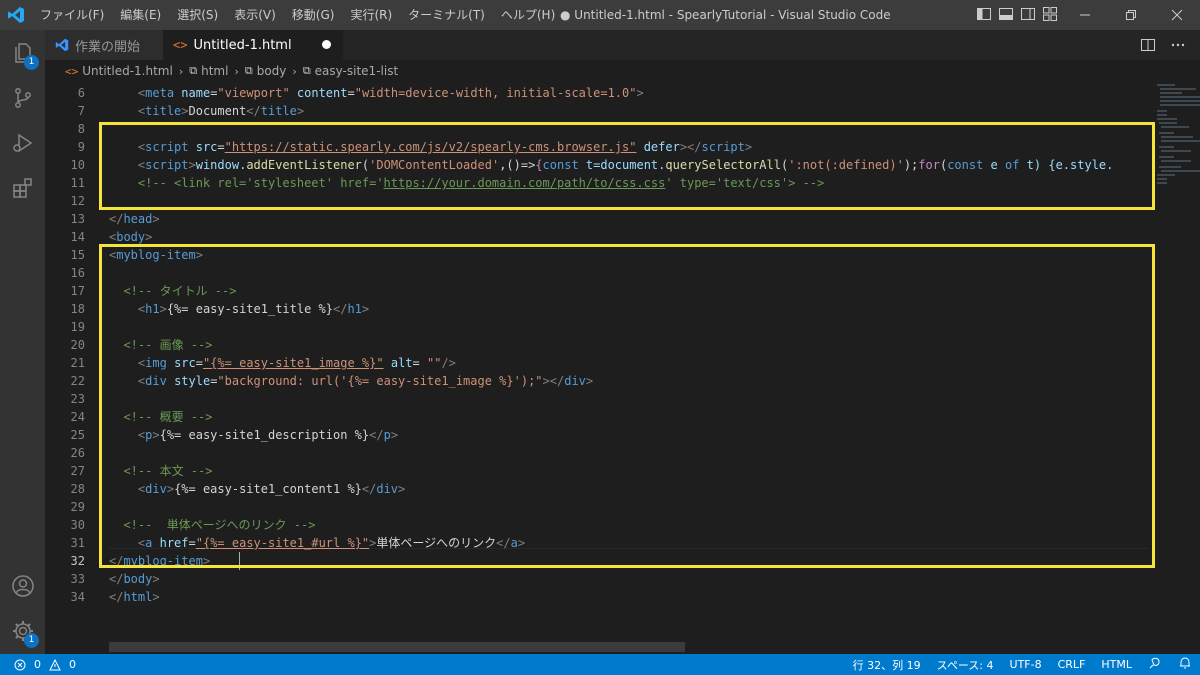 This screenshot has height=675, width=1200. I want to click on explorer-button: 1, so click(22, 52).